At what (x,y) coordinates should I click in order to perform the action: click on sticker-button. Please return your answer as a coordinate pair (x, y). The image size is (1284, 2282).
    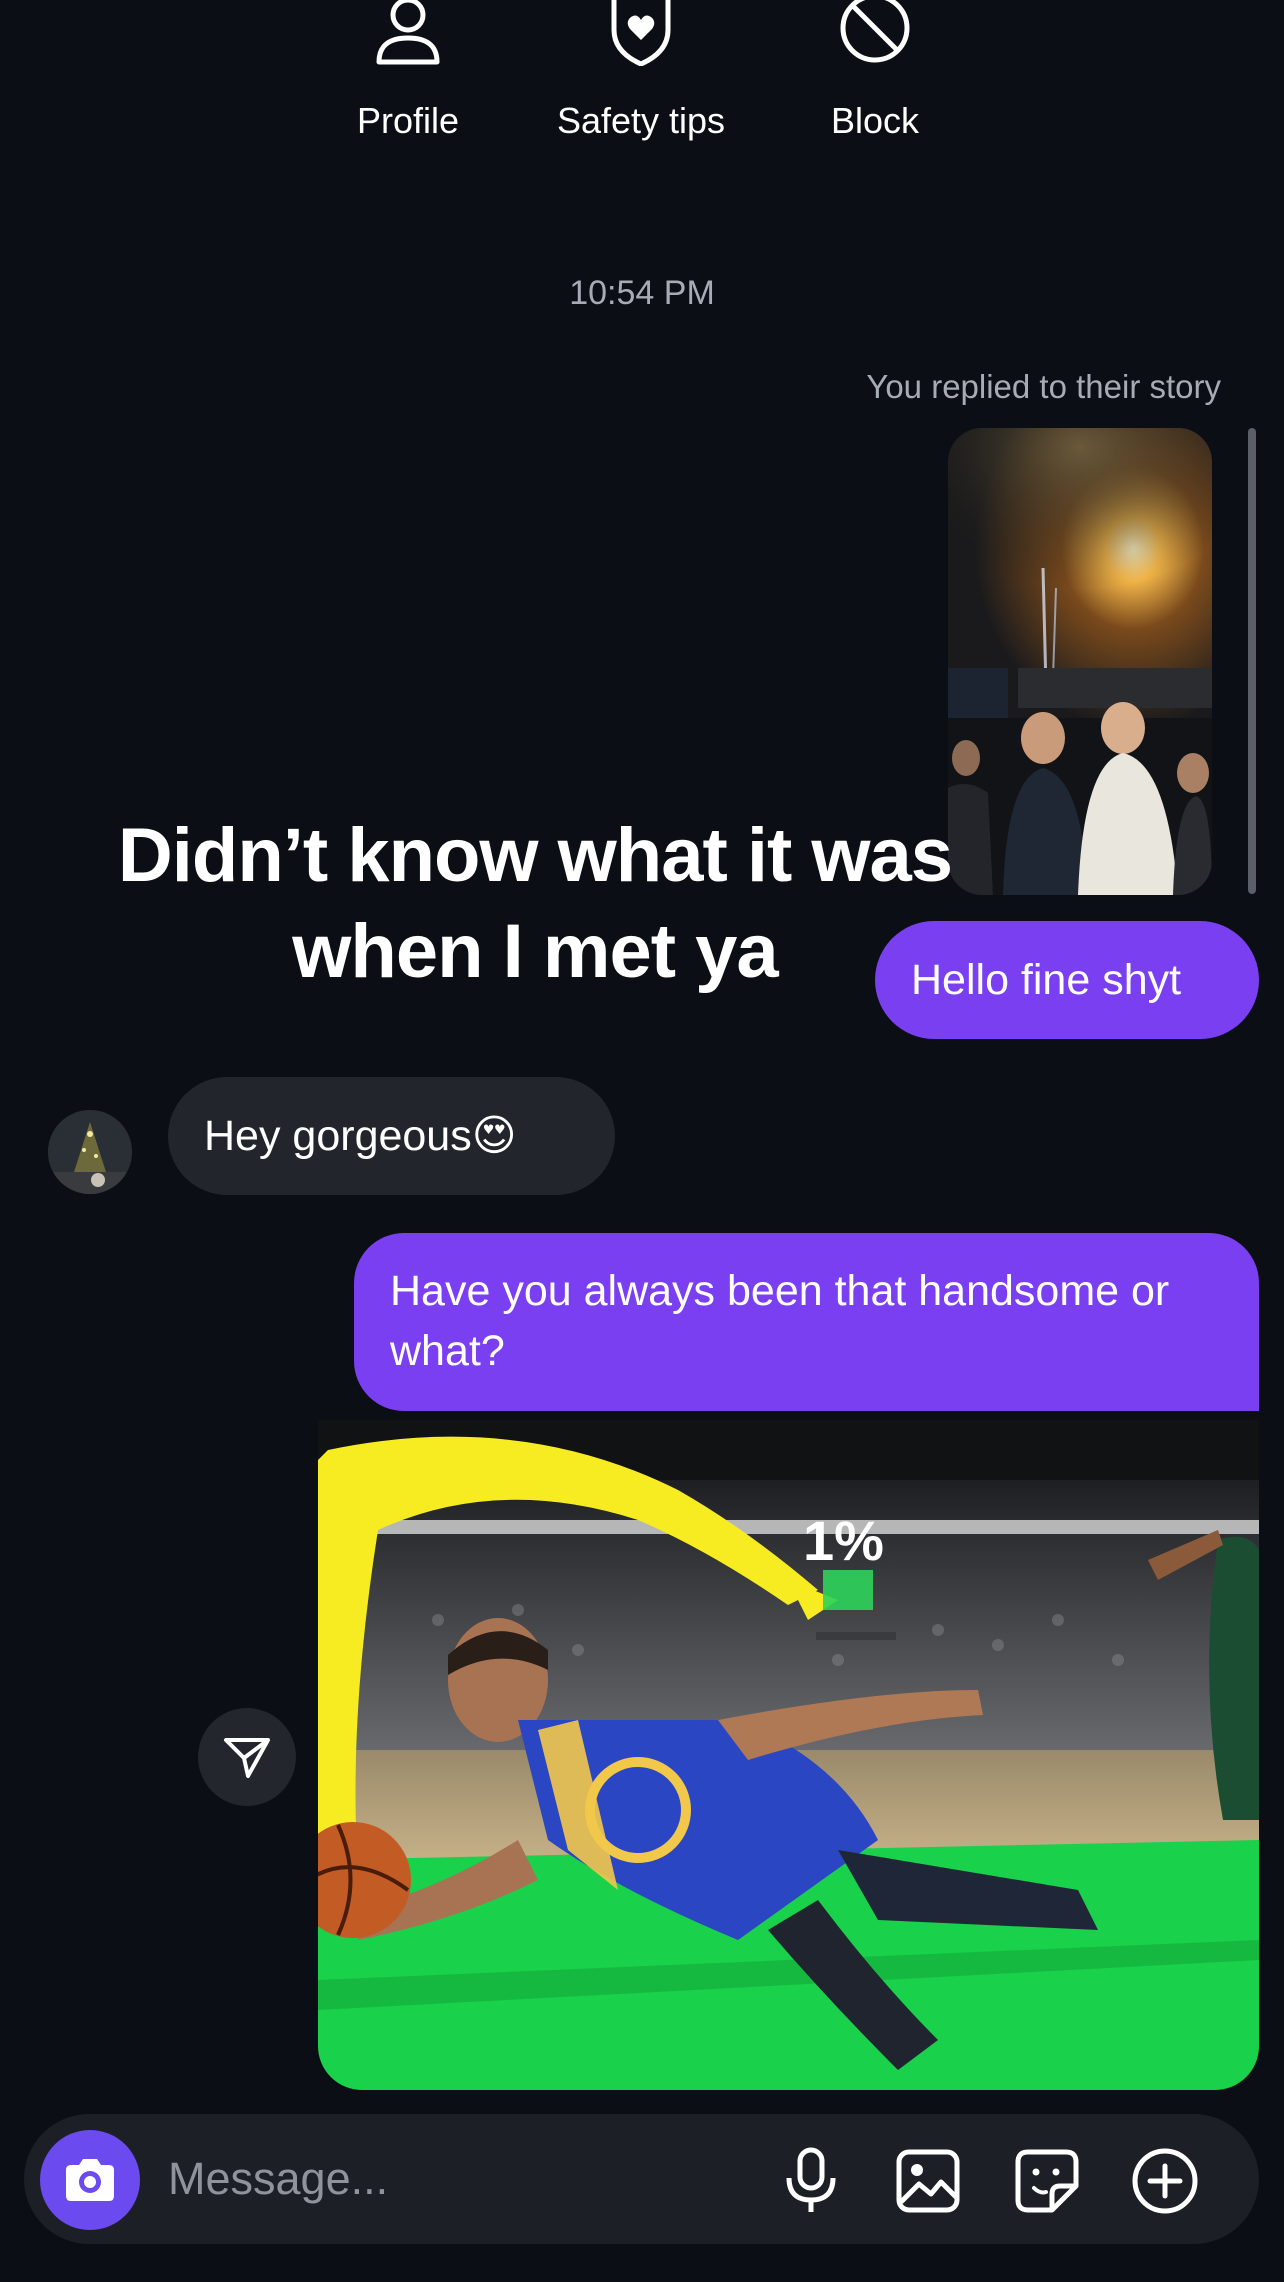
    Looking at the image, I should click on (1047, 2181).